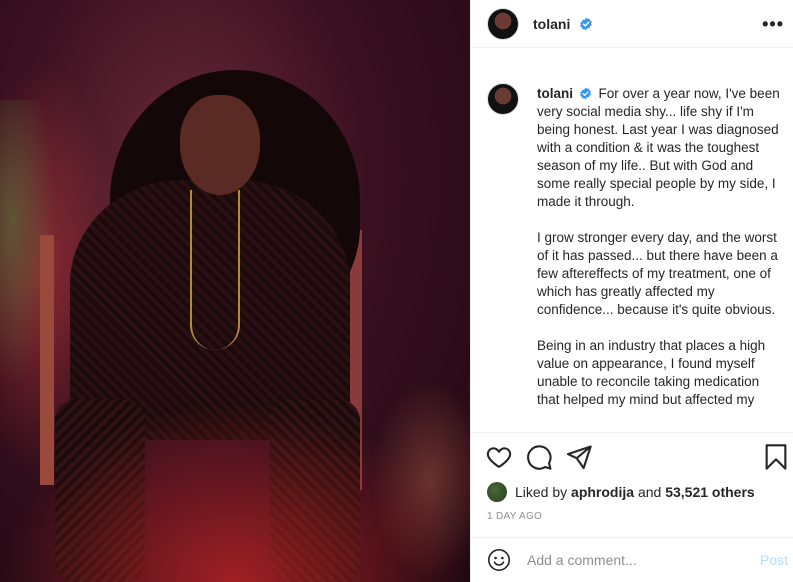 This screenshot has width=793, height=582. I want to click on liker-avatar, so click(497, 492).